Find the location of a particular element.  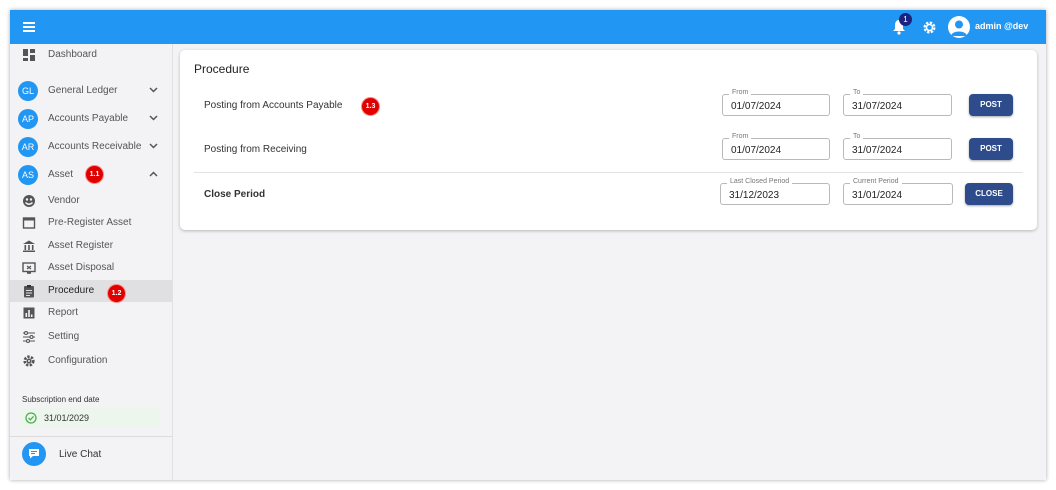

sidebar-item-dashboard: Dashboard is located at coordinates (91, 55).